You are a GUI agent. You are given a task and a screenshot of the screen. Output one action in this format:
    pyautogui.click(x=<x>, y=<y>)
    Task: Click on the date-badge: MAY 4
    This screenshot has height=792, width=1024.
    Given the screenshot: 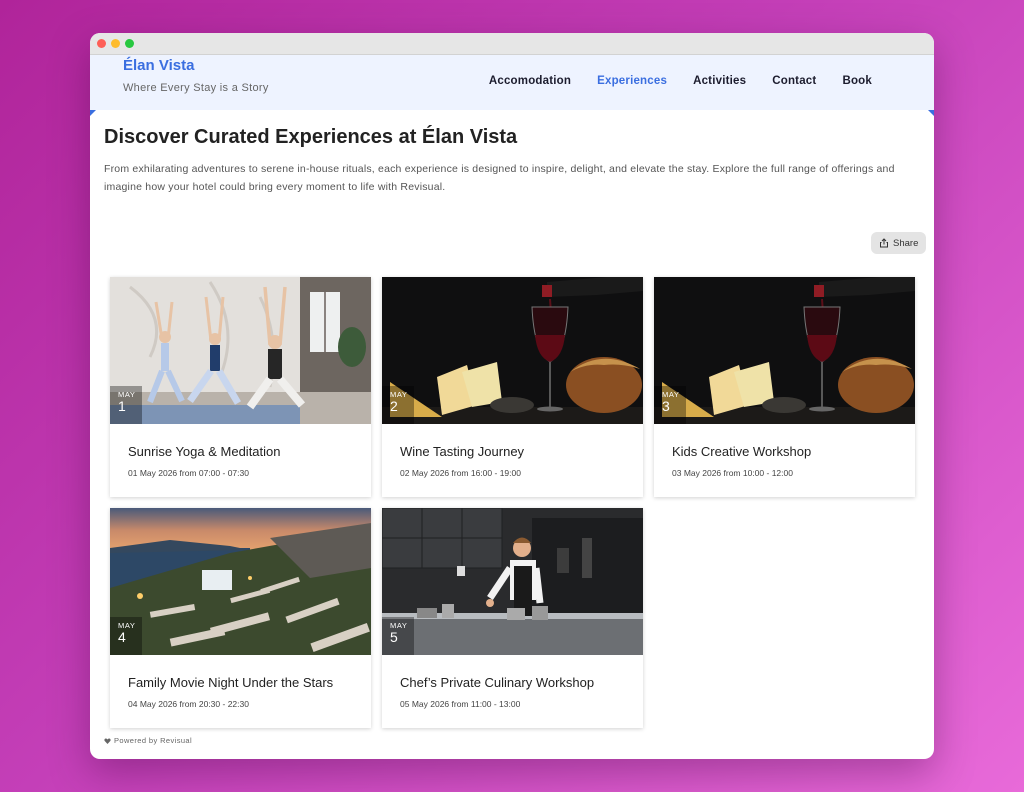 What is the action you would take?
    pyautogui.click(x=126, y=636)
    